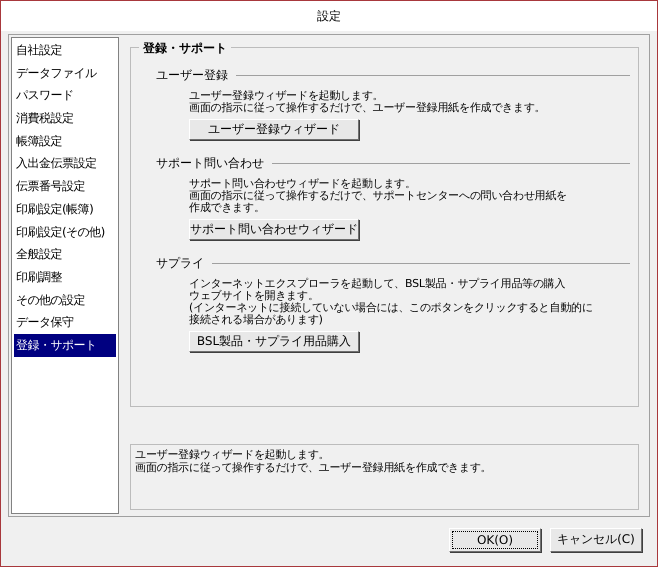 The width and height of the screenshot is (658, 567). Describe the element at coordinates (65, 300) in the screenshot. I see `sidebar-item: その他の設定` at that location.